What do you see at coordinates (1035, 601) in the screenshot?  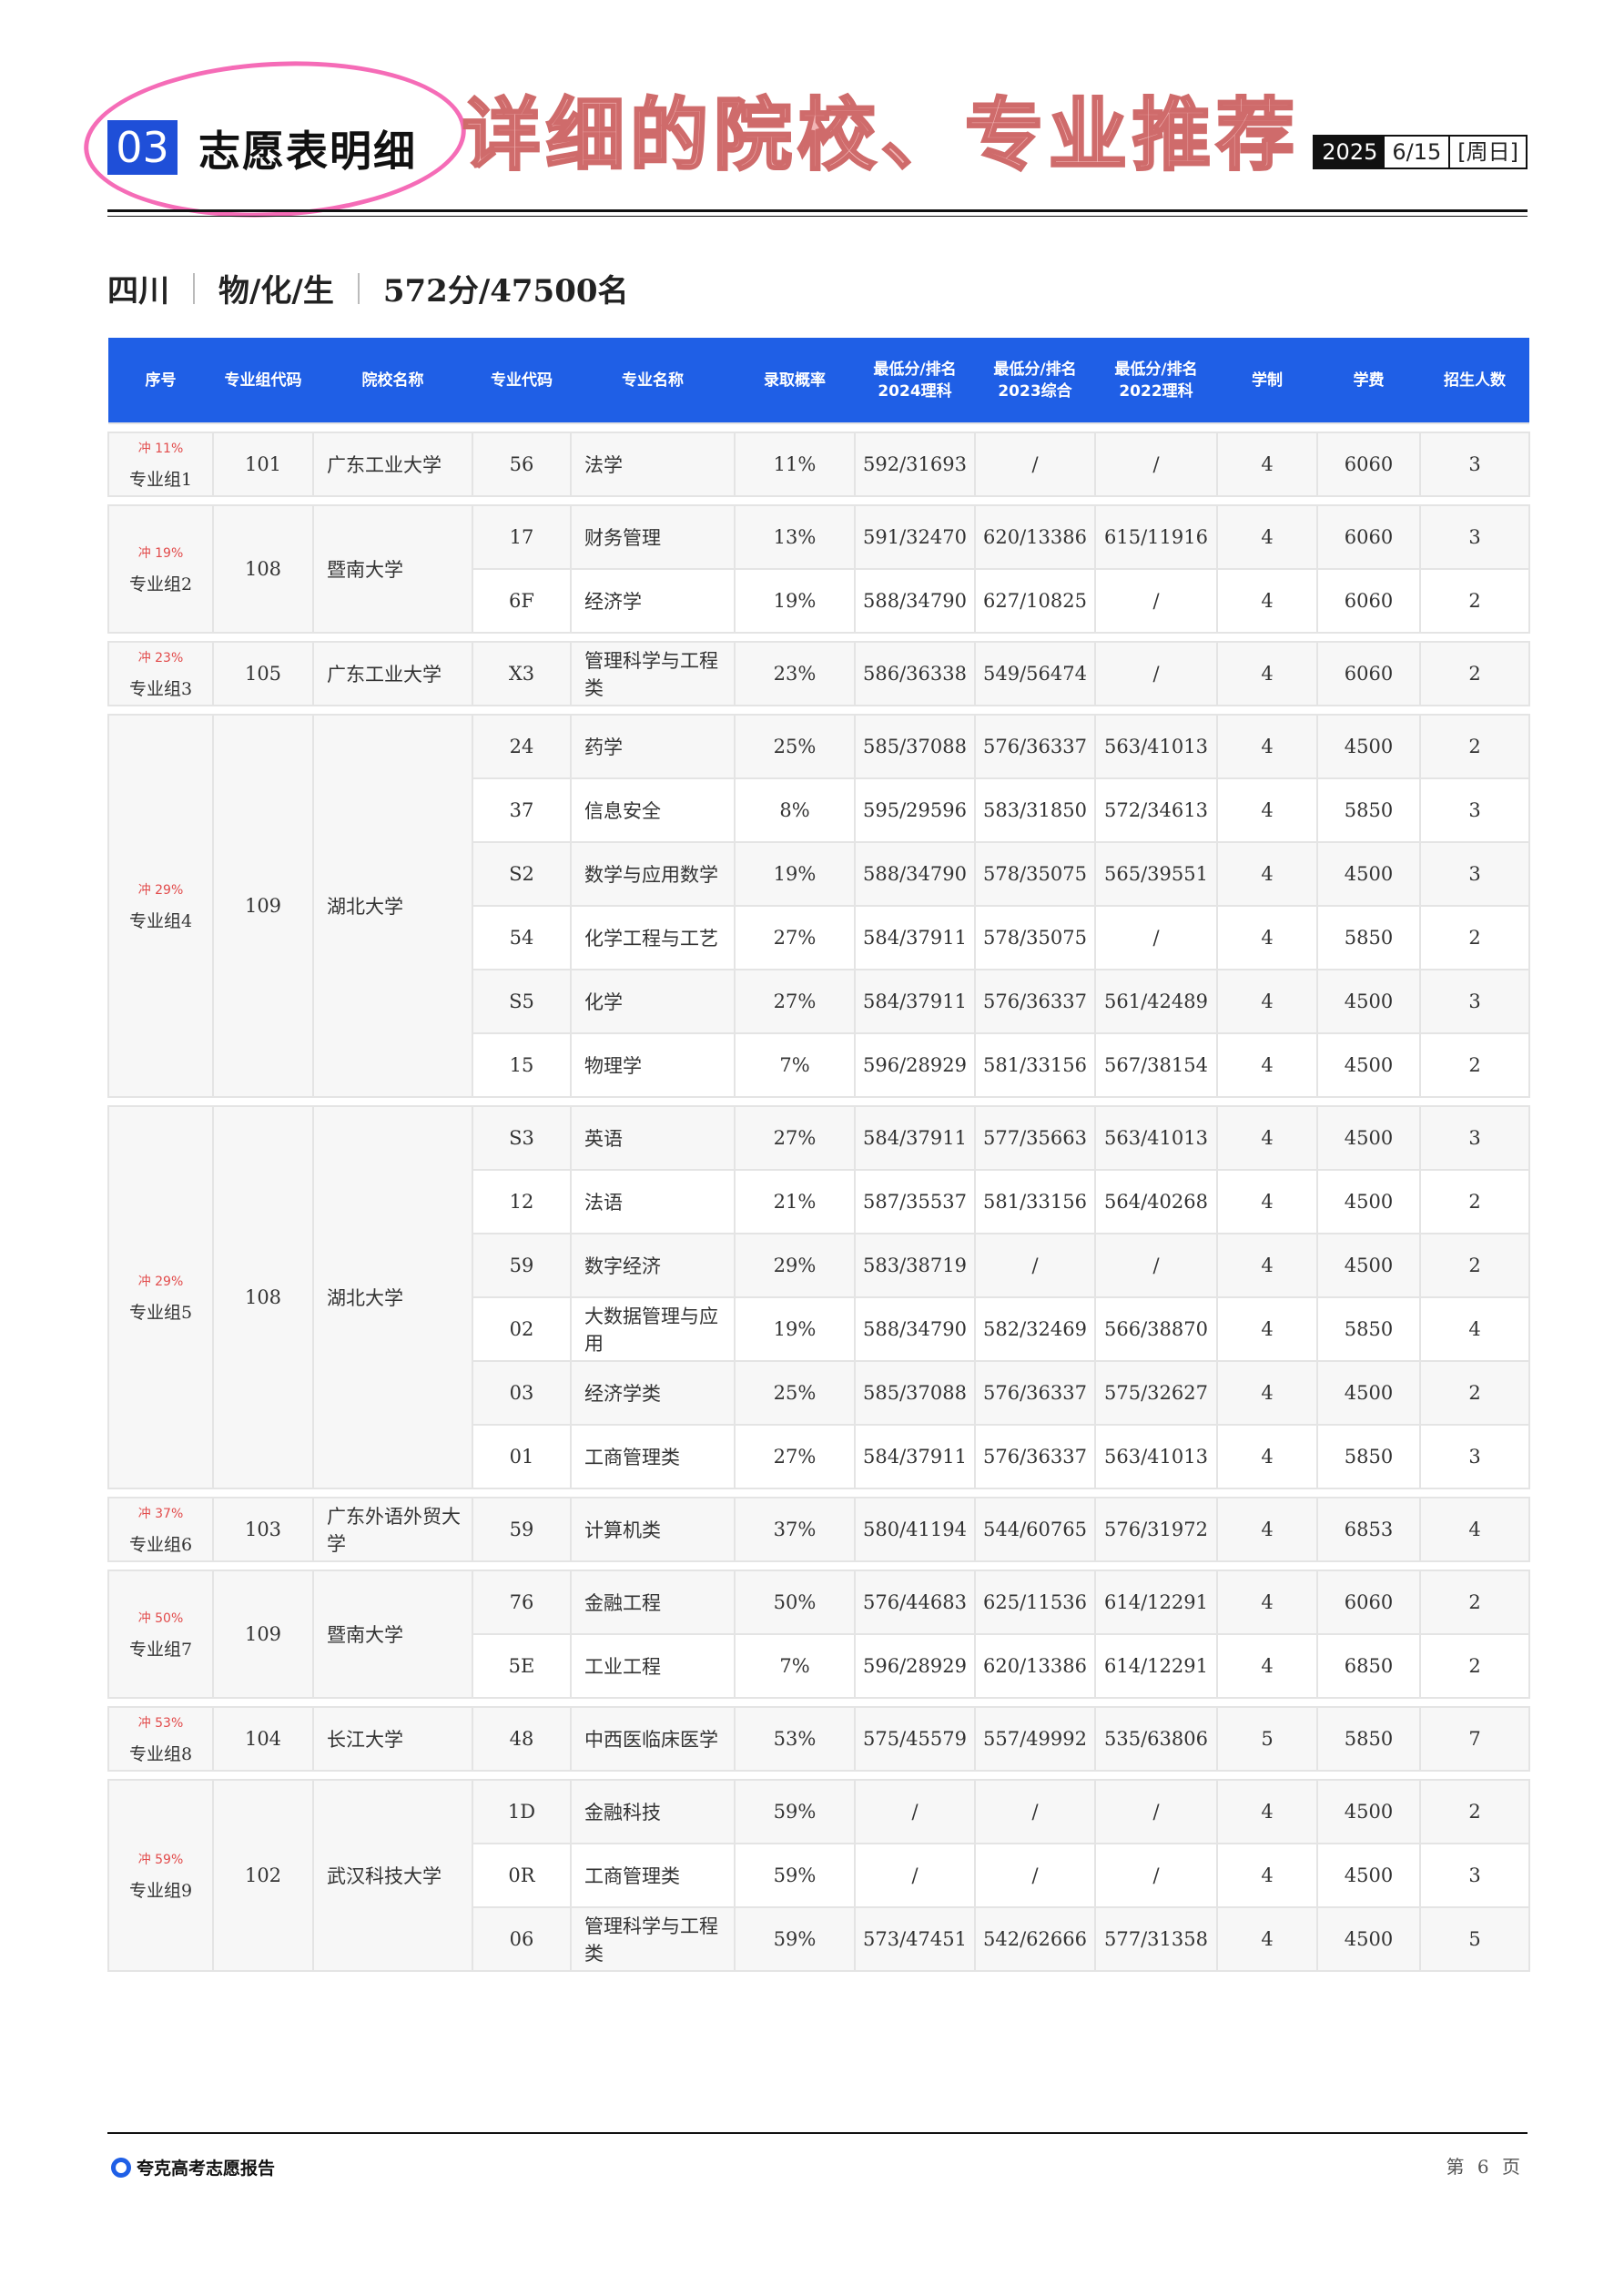 I see `min-2023: 627/10825` at bounding box center [1035, 601].